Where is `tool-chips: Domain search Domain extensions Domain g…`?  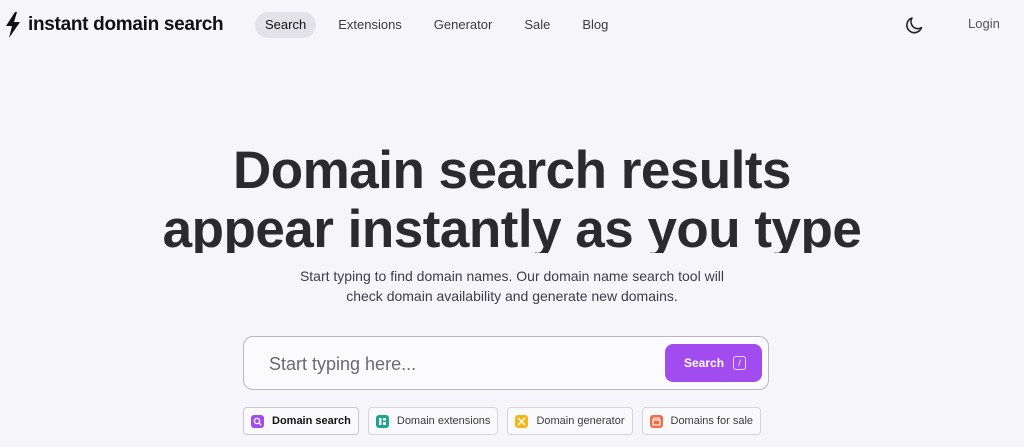
tool-chips: Domain search Domain extensions Domain g… is located at coordinates (506, 421).